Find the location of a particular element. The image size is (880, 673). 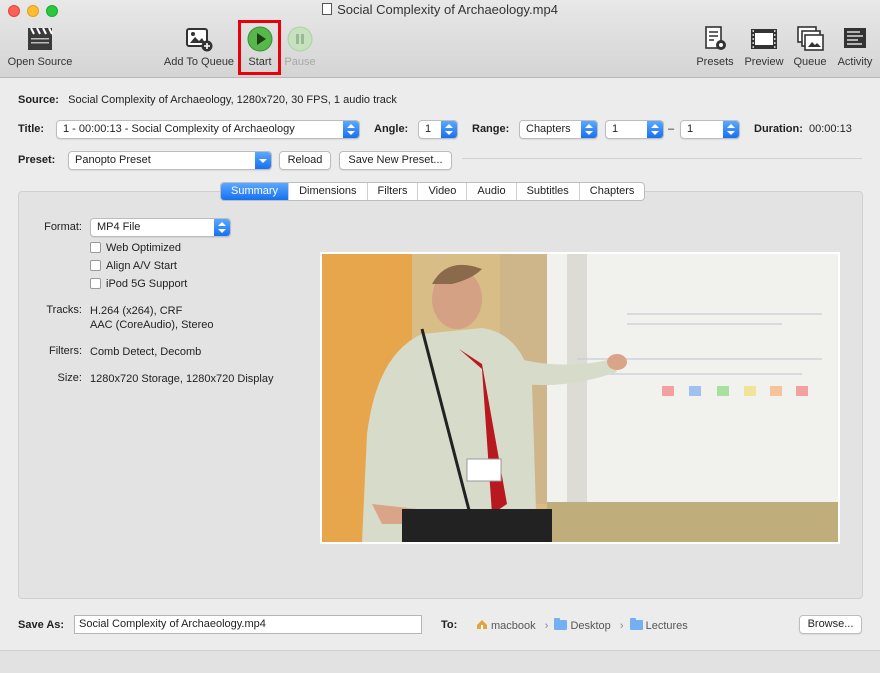

range-type-value: Chapters is located at coordinates (548, 129).